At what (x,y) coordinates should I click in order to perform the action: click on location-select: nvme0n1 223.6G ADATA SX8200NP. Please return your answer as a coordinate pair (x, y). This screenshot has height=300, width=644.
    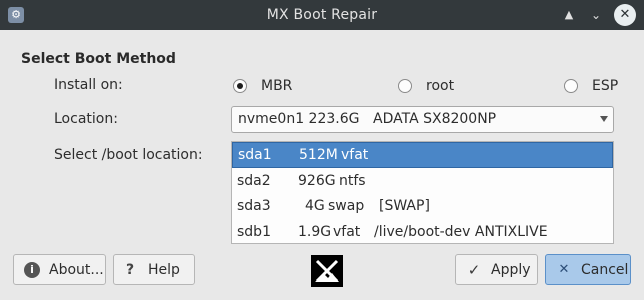
    Looking at the image, I should click on (422, 119).